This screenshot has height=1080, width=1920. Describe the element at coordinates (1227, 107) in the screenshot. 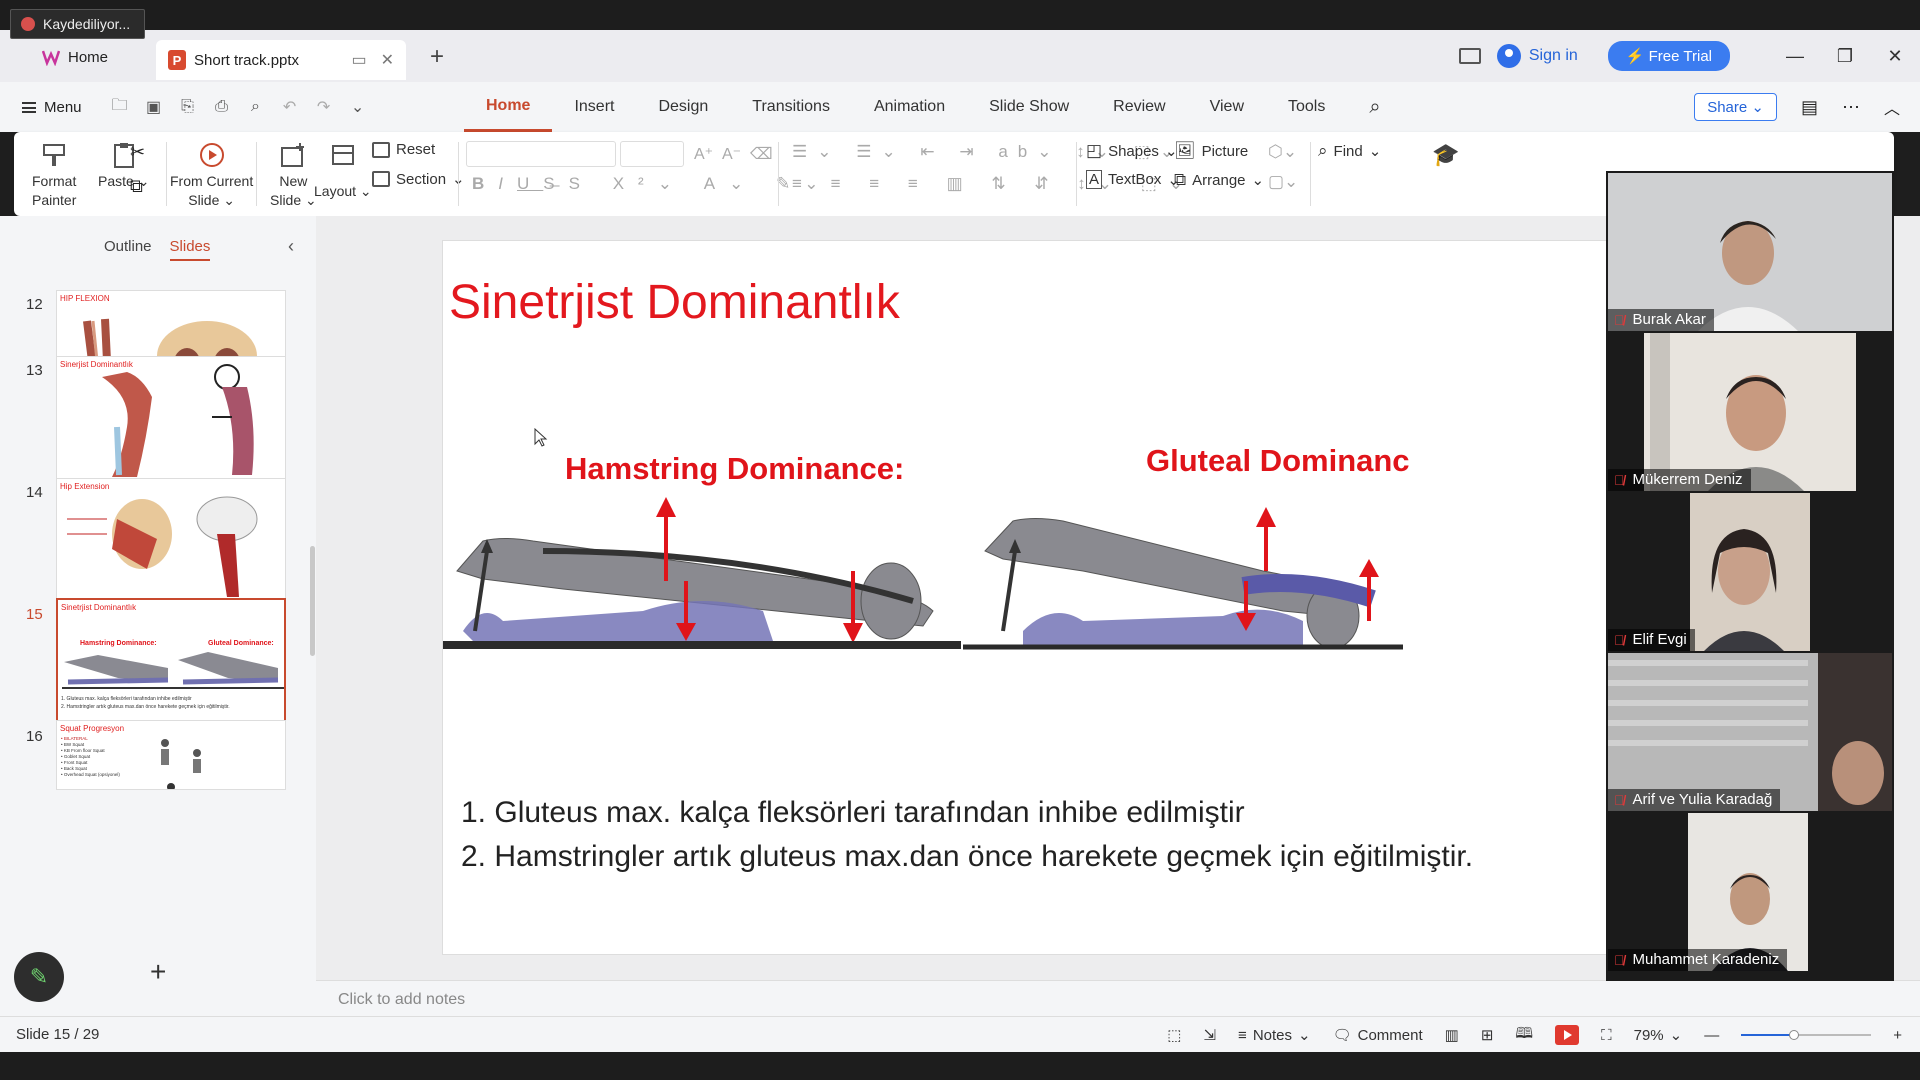

I see `tab-view: View` at that location.